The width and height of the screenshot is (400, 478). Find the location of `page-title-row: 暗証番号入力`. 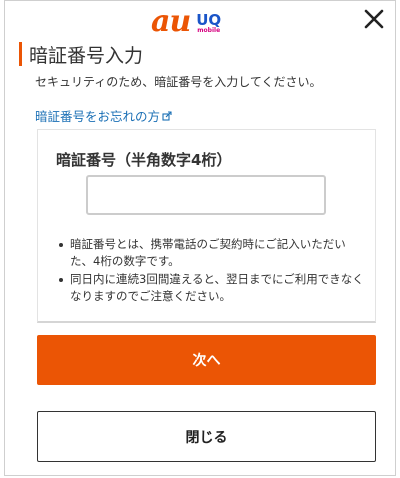

page-title-row: 暗証番号入力 is located at coordinates (81, 54).